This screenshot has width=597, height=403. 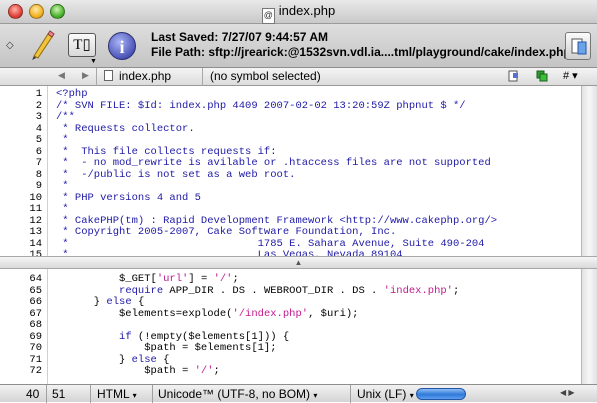 I want to click on code-line: $elements=explode('/index.php', $uri);, so click(x=207, y=314).